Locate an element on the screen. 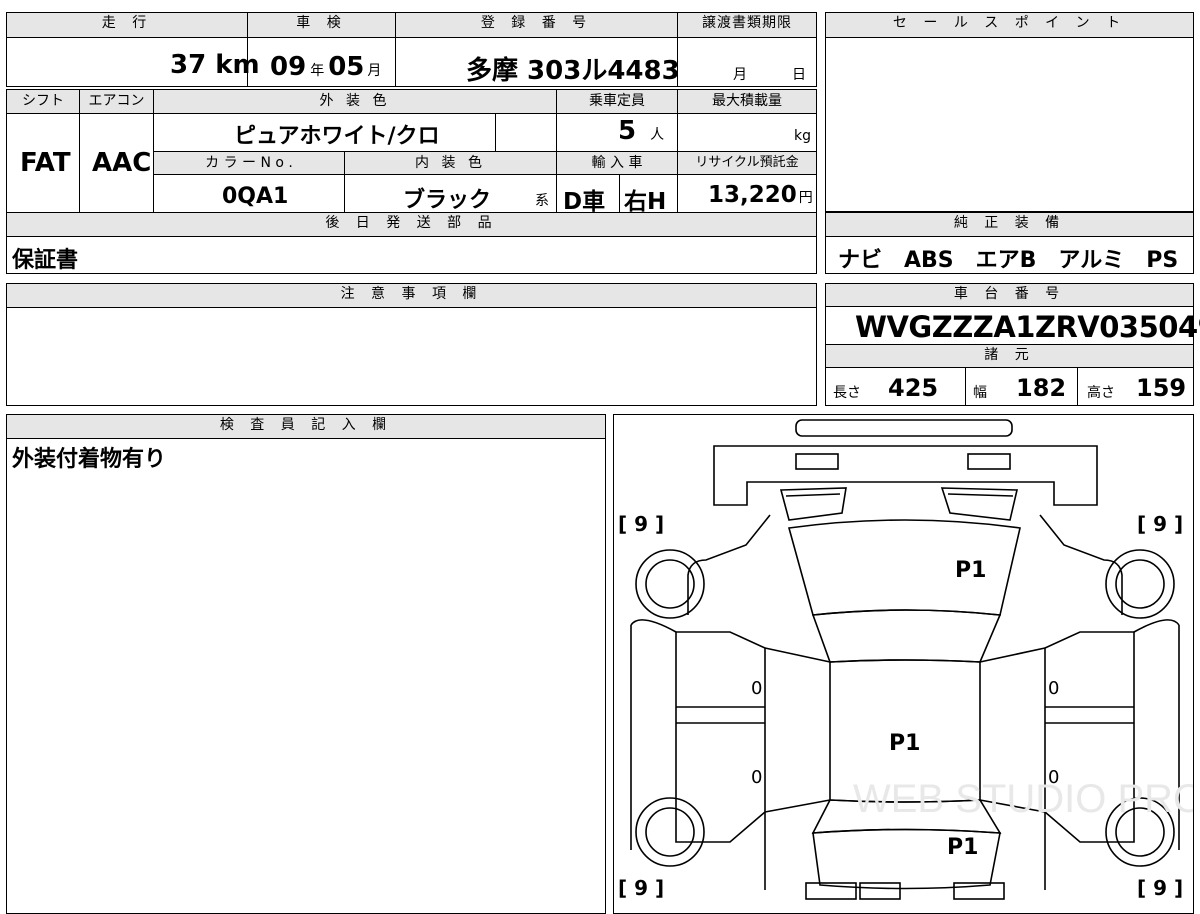 This screenshot has height=914, width=1200. inspector-header: 検 査 員 記 入 欄 is located at coordinates (306, 426).